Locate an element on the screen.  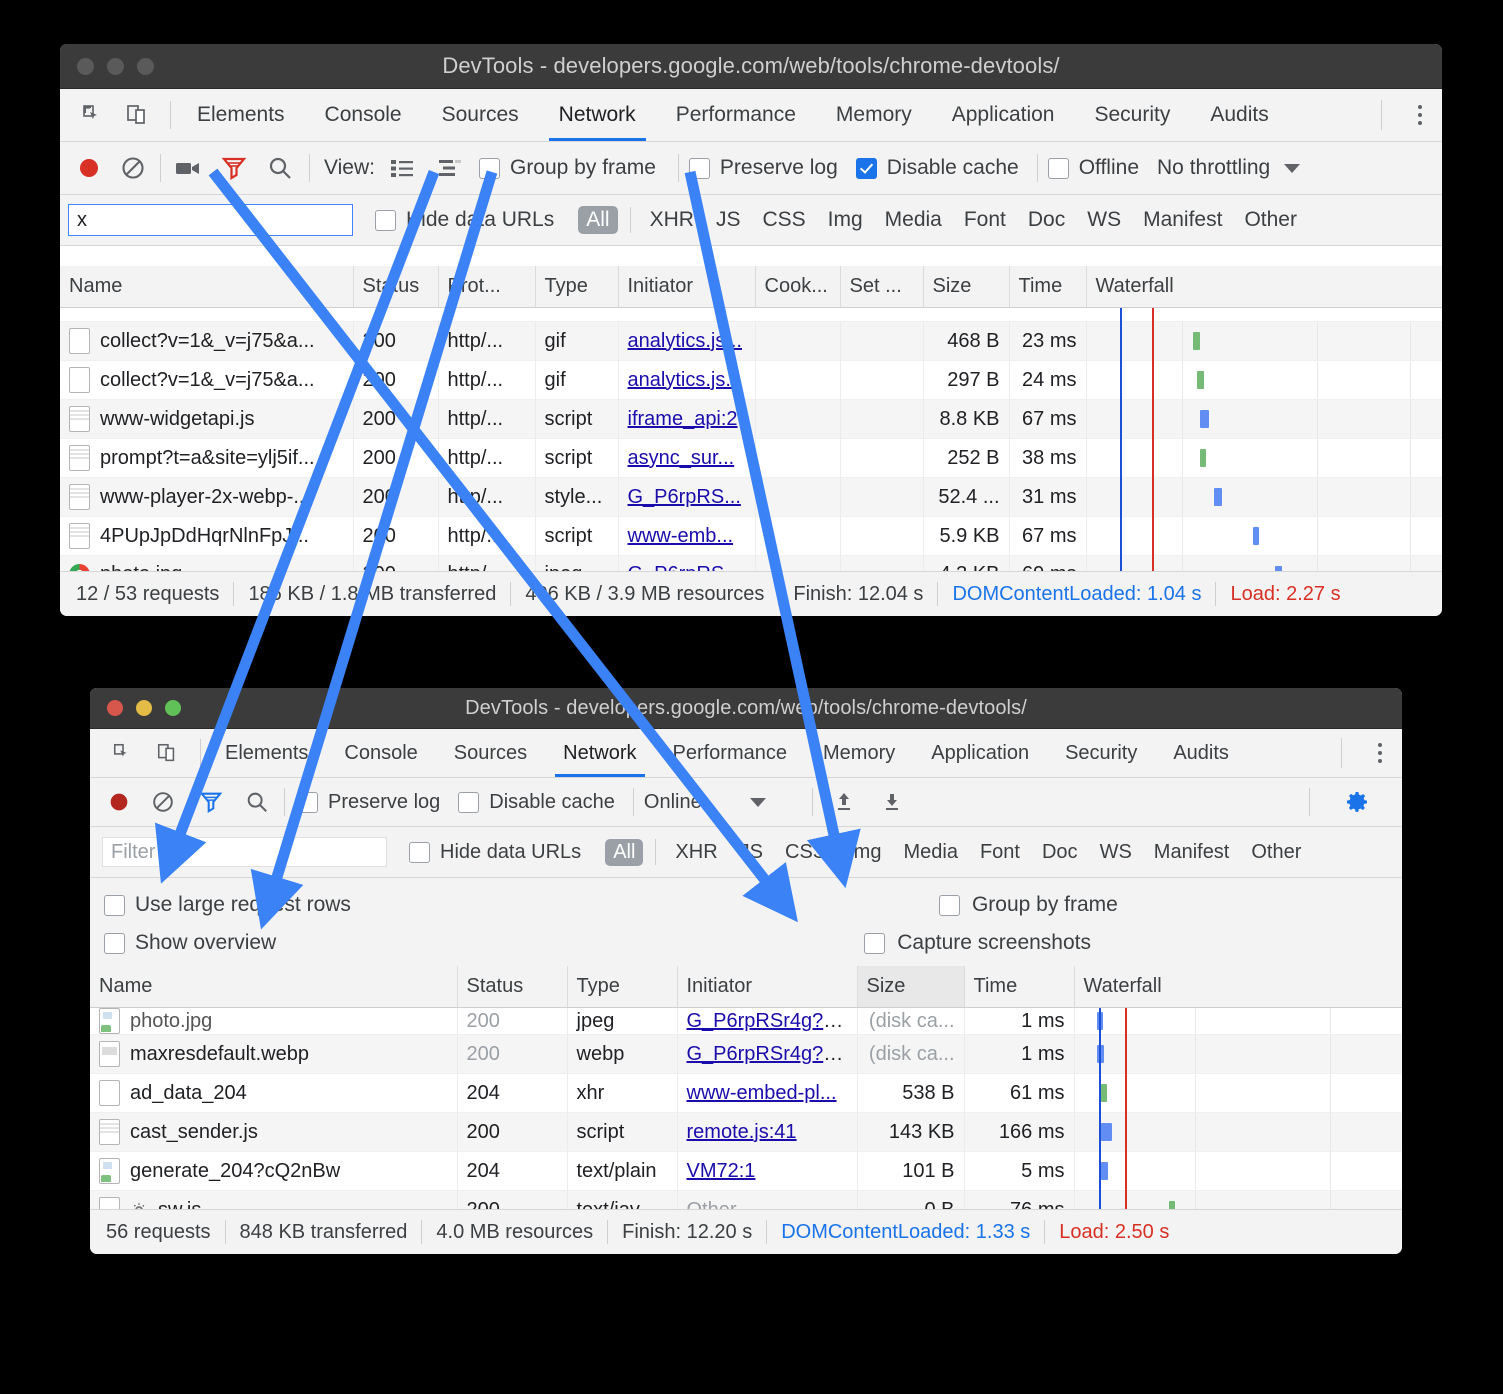
cell-name: maxresdefault.webp is located at coordinates (274, 1054).